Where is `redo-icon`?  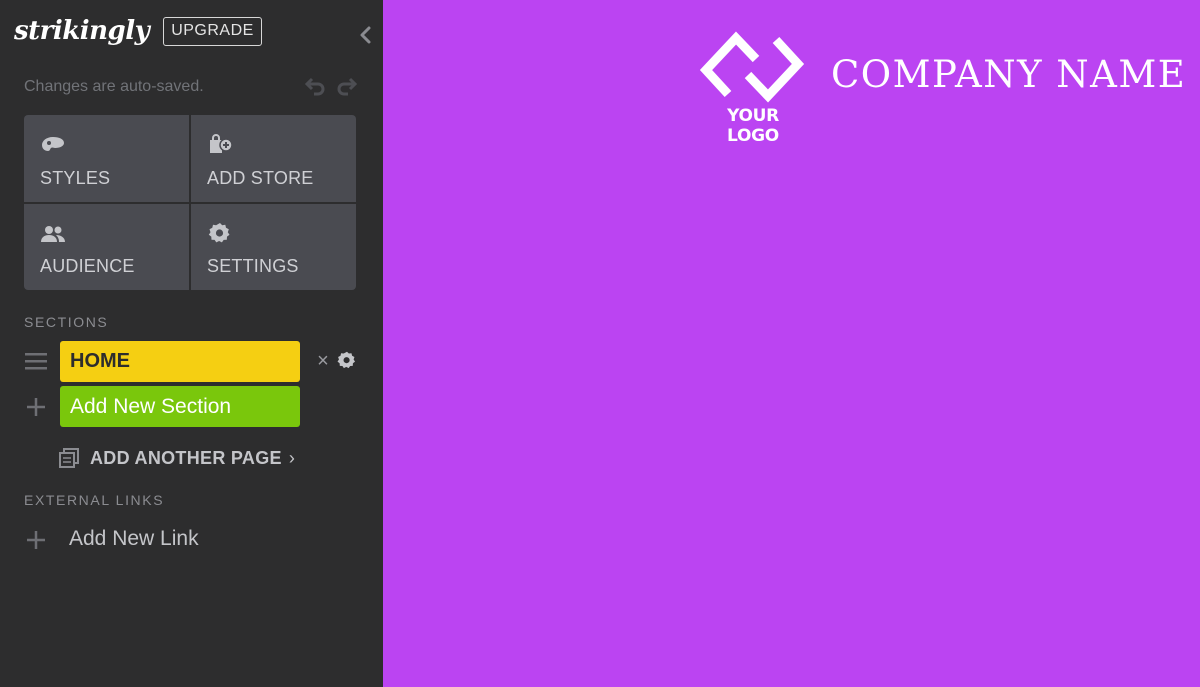 redo-icon is located at coordinates (347, 86).